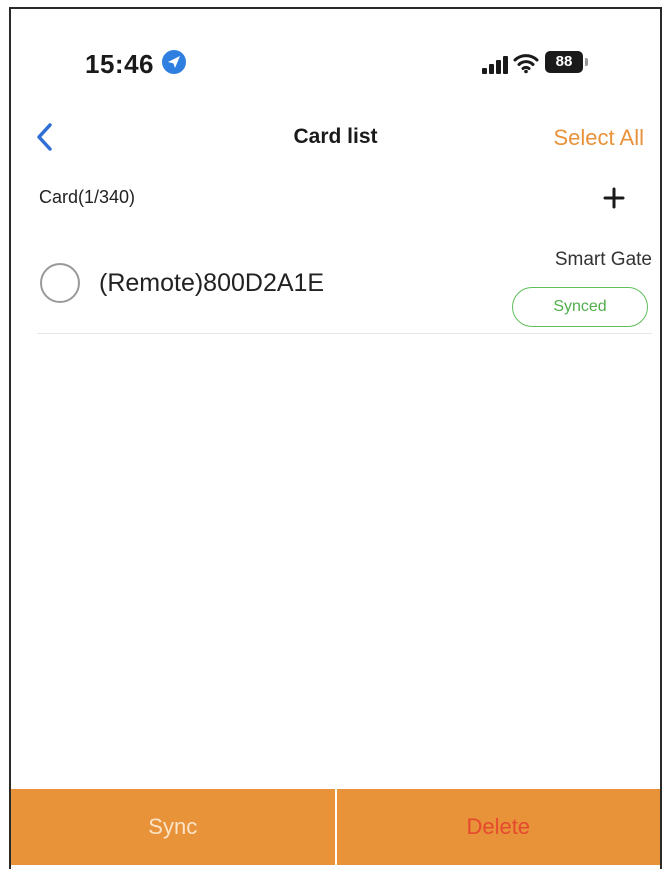 The image size is (667, 873). I want to click on sync-button: Sync, so click(174, 827).